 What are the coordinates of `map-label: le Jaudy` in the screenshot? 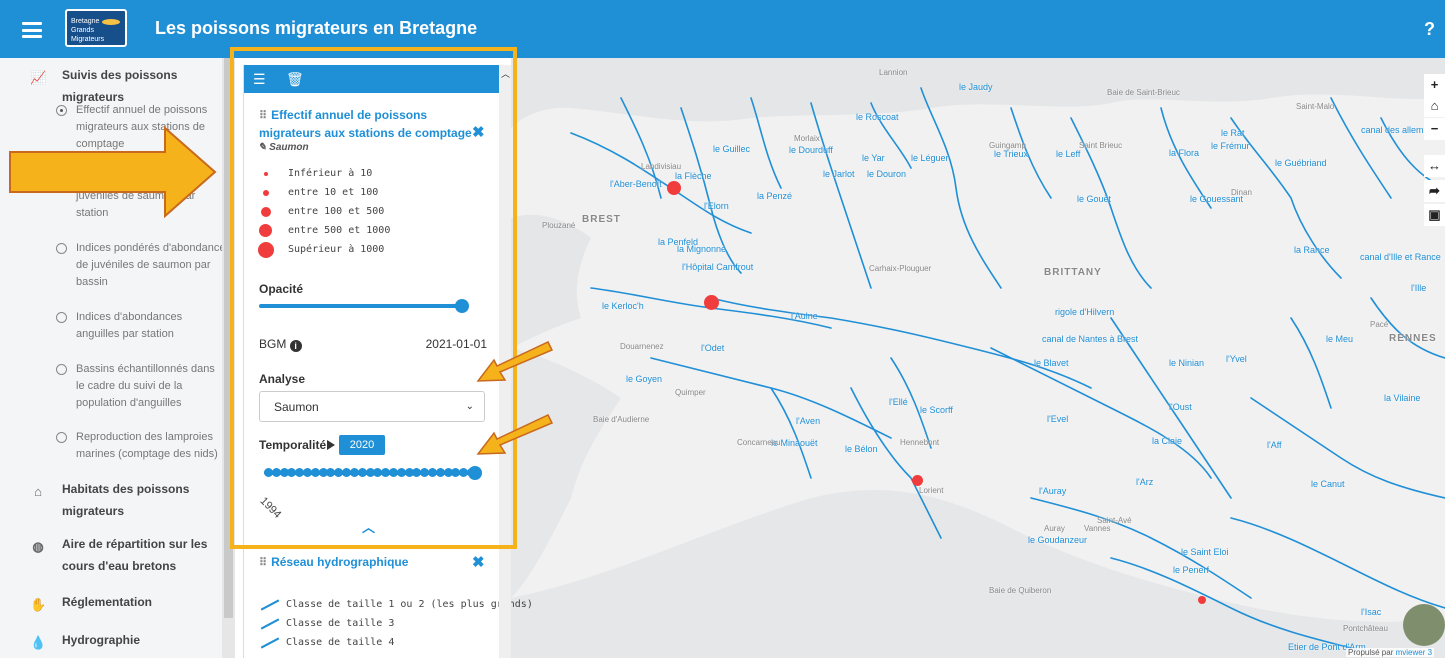 It's located at (976, 87).